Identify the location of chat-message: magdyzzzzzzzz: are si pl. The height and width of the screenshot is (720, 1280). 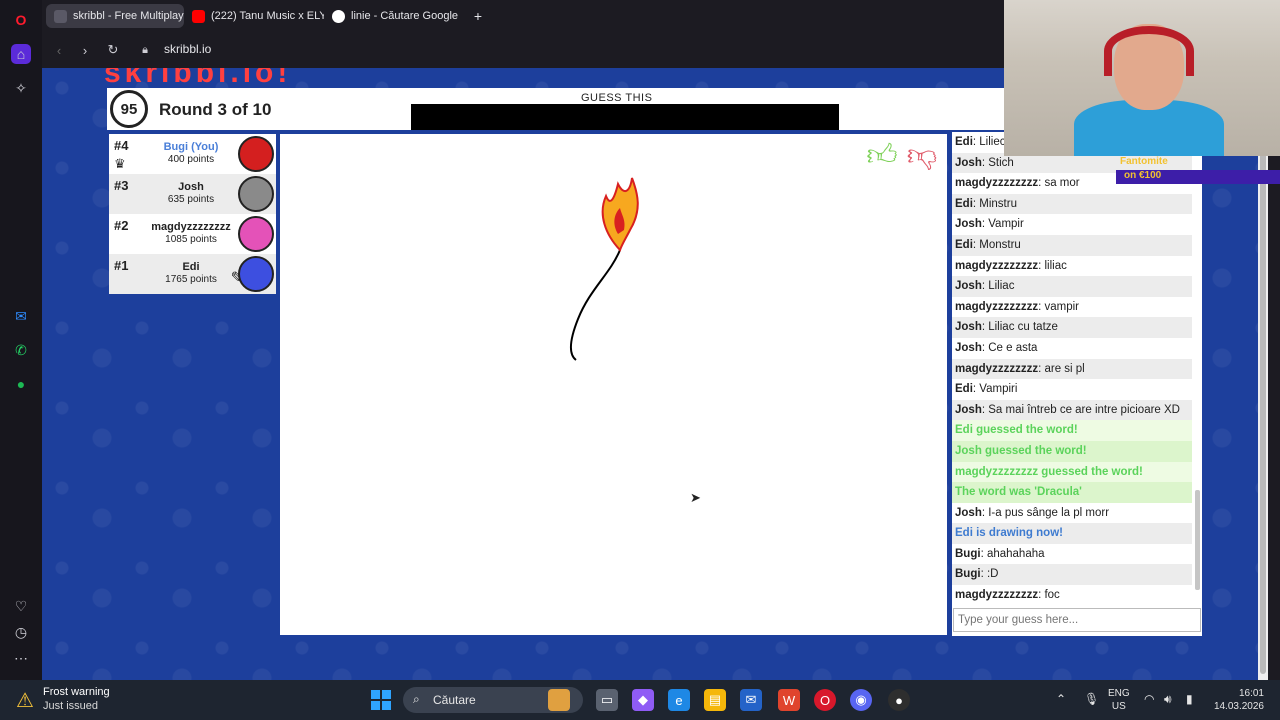
(1072, 369).